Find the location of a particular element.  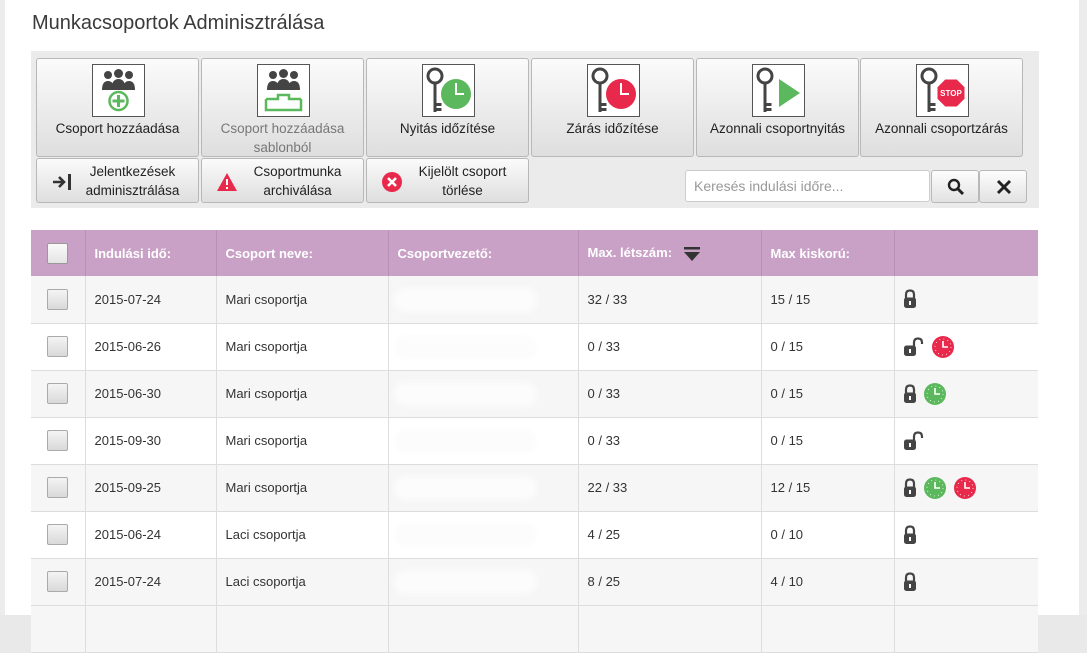

header-group-leader: Csoportvezető: is located at coordinates (482, 253).